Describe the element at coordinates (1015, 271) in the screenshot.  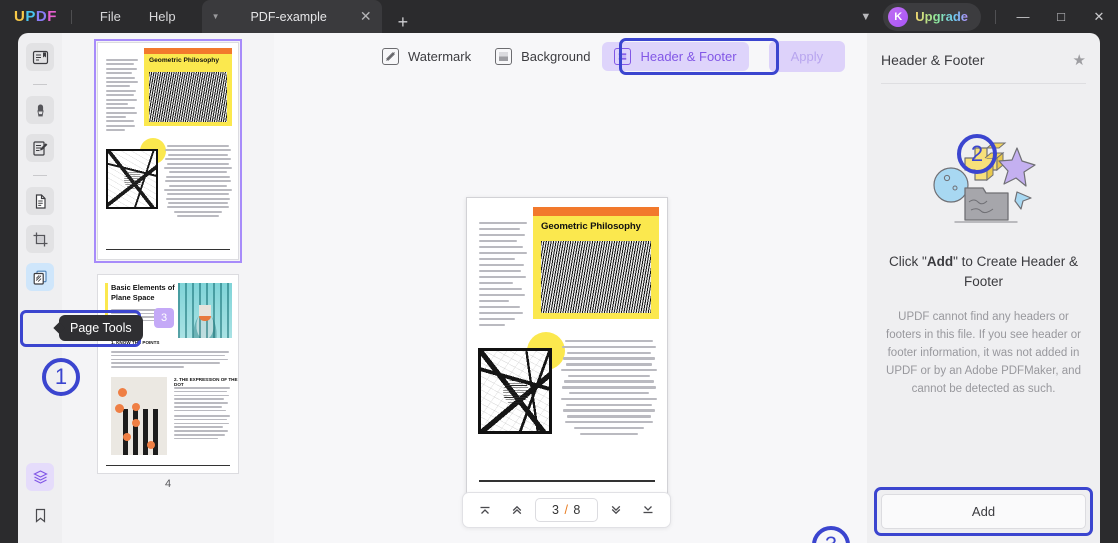
I see `heading-post: " to Create Header & Footer` at that location.